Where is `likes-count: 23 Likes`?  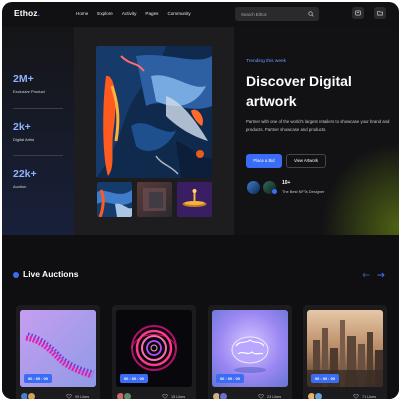
likes-count: 23 Likes is located at coordinates (274, 396).